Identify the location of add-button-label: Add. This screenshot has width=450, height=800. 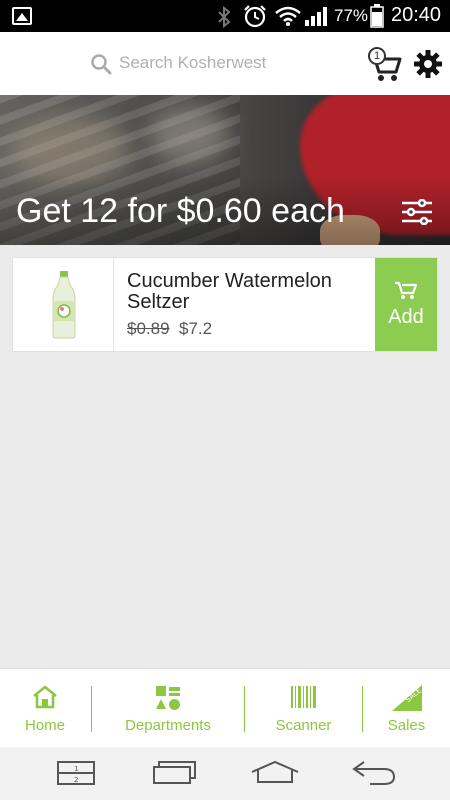
(406, 317).